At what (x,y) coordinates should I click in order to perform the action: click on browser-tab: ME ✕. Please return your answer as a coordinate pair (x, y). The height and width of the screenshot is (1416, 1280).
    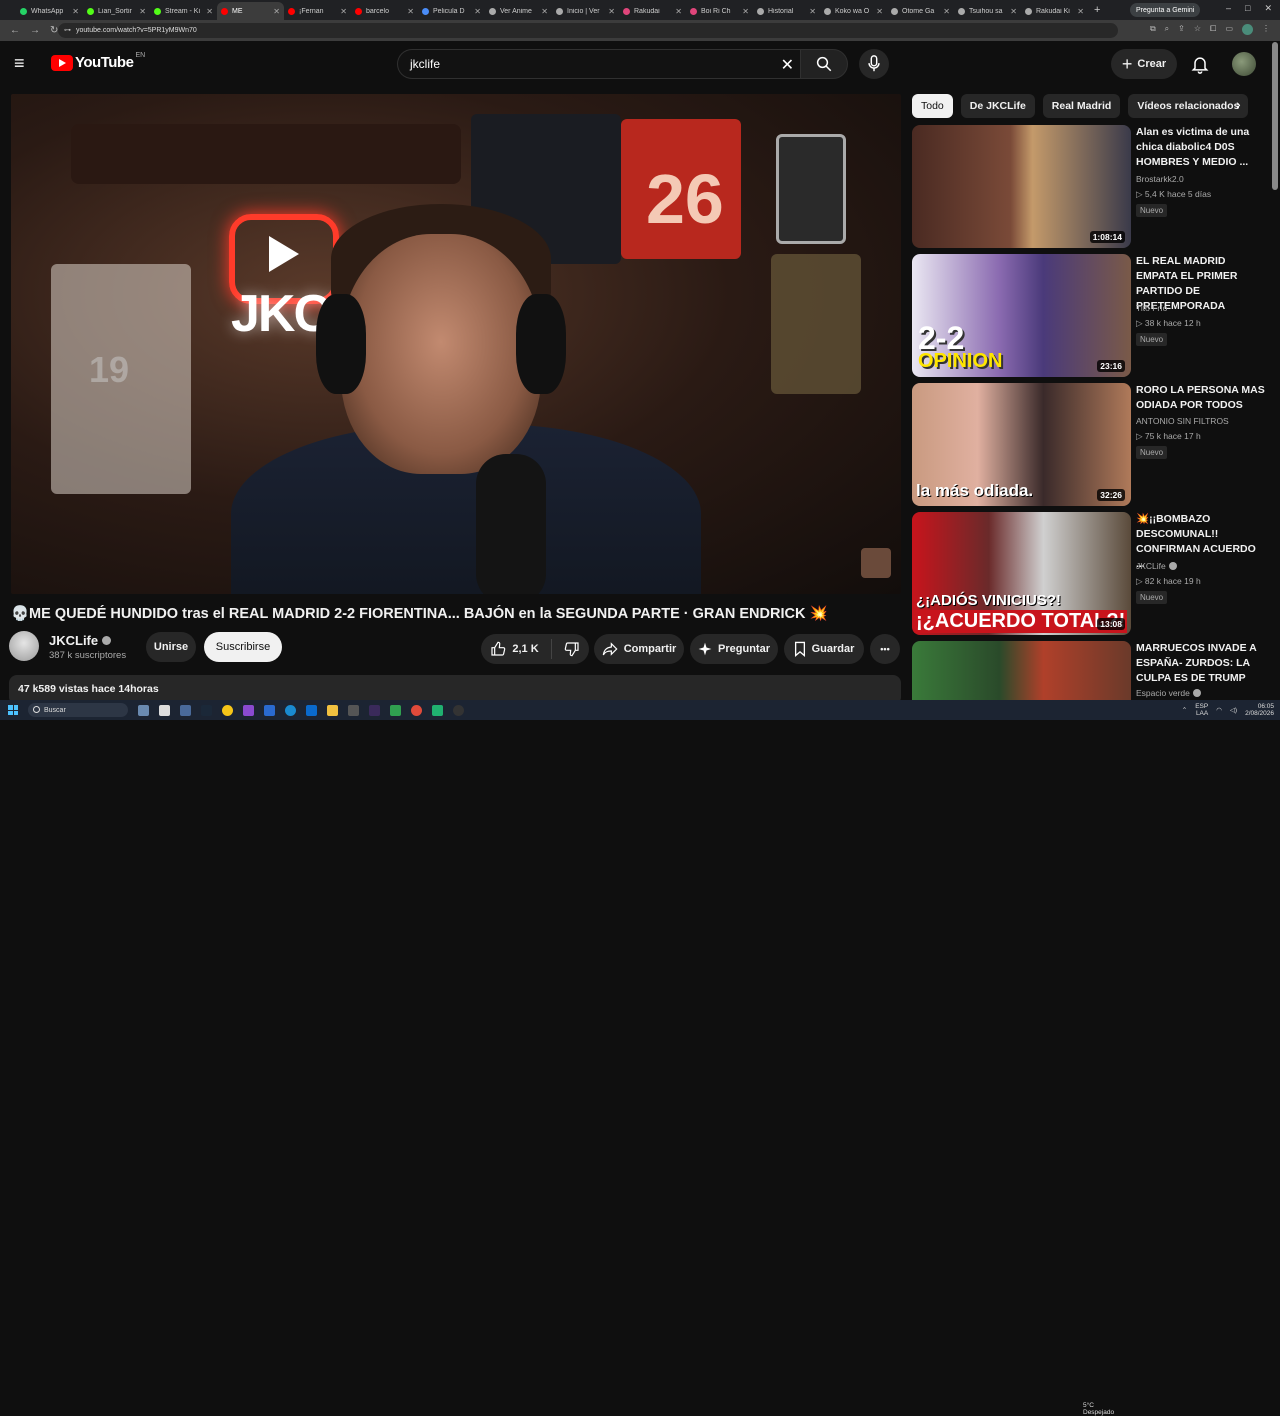
    Looking at the image, I should click on (250, 11).